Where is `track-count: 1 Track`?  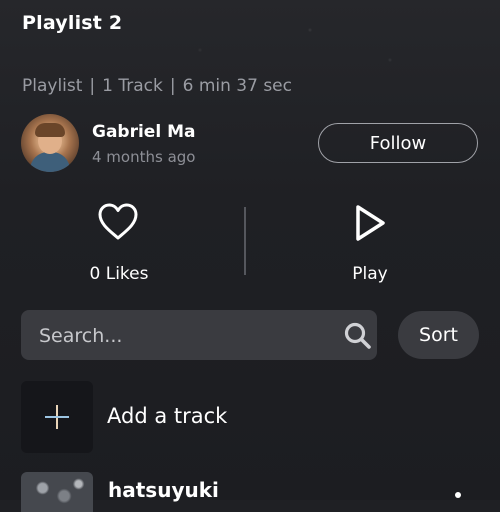 track-count: 1 Track is located at coordinates (132, 86).